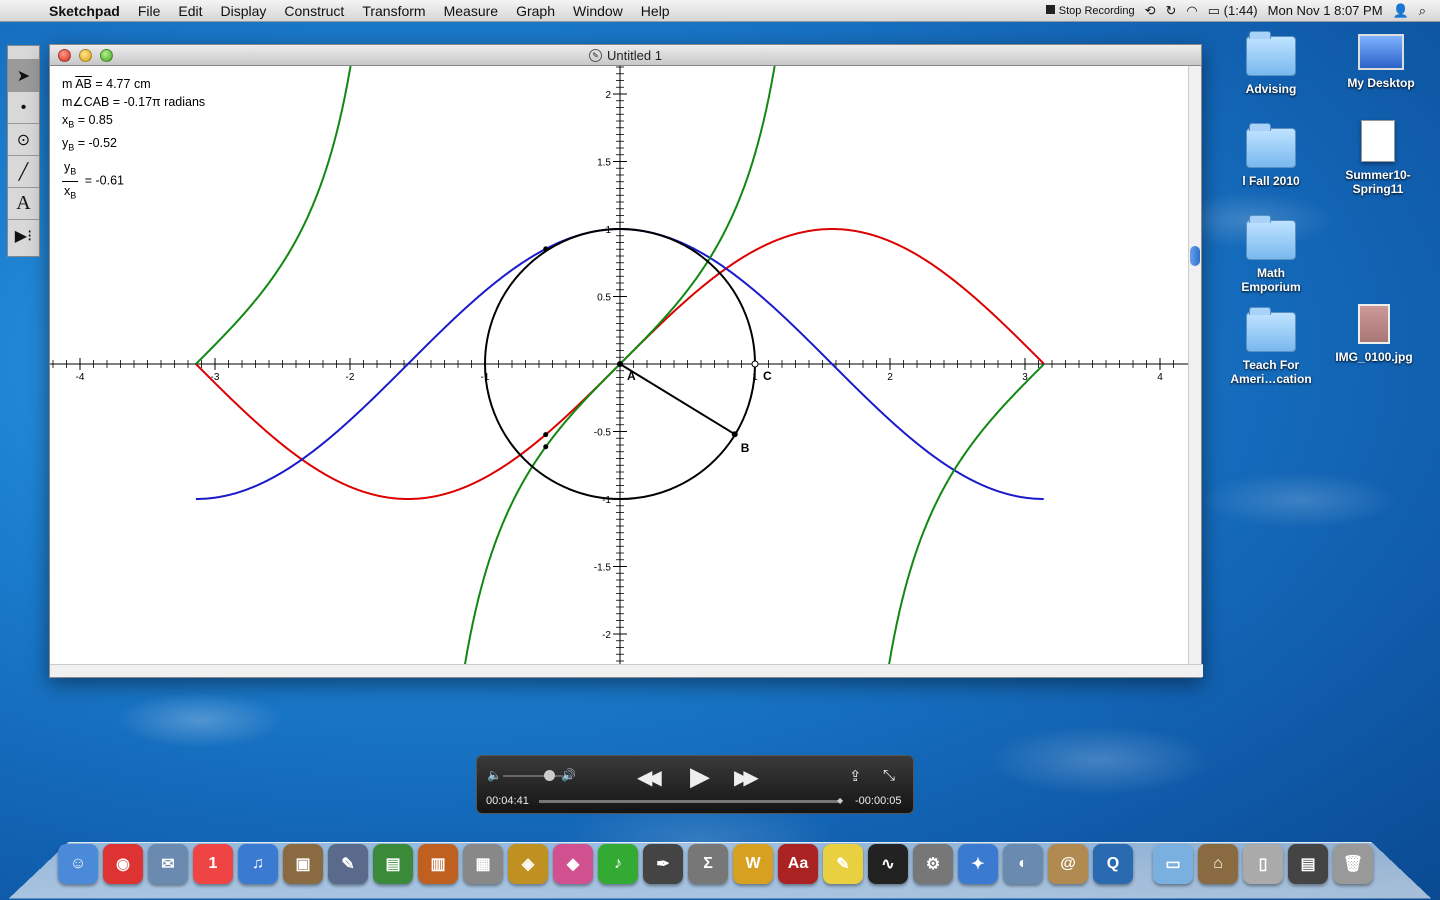 The image size is (1440, 900). I want to click on measure-ab-segment: AB, so click(83, 84).